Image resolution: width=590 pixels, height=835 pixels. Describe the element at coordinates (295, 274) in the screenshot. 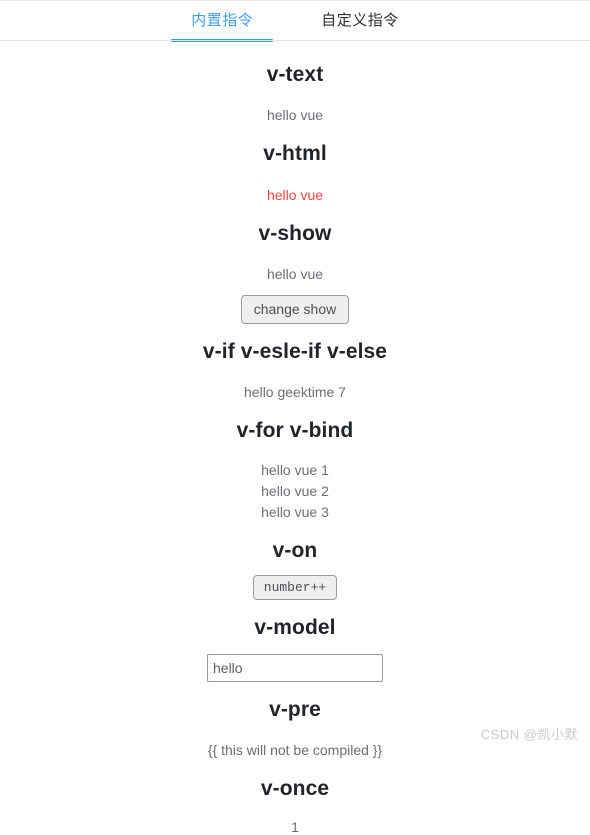

I see `v-show-output: hello vue` at that location.